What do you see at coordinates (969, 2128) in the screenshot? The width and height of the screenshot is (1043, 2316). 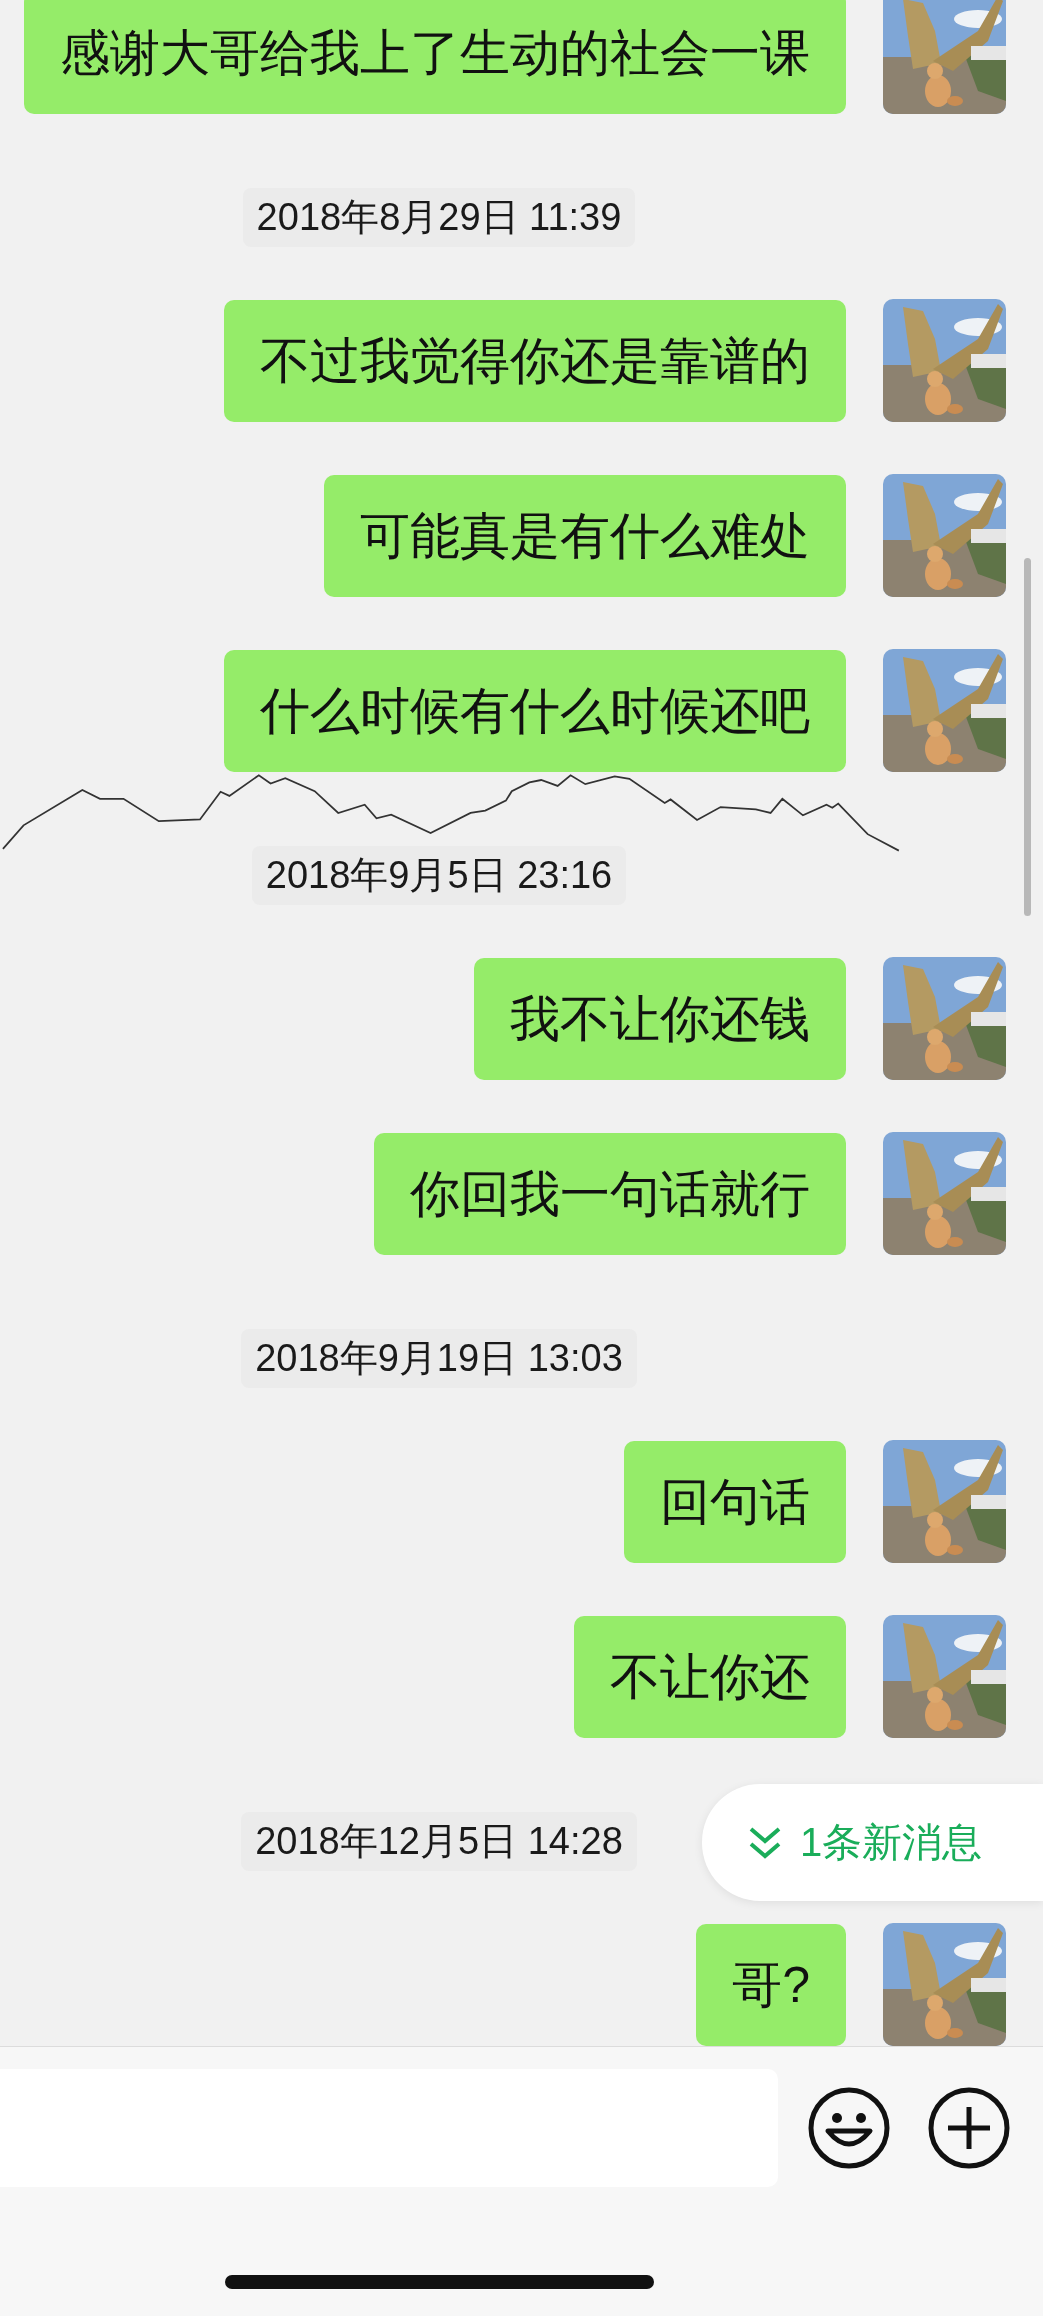 I see `plus-icon` at bounding box center [969, 2128].